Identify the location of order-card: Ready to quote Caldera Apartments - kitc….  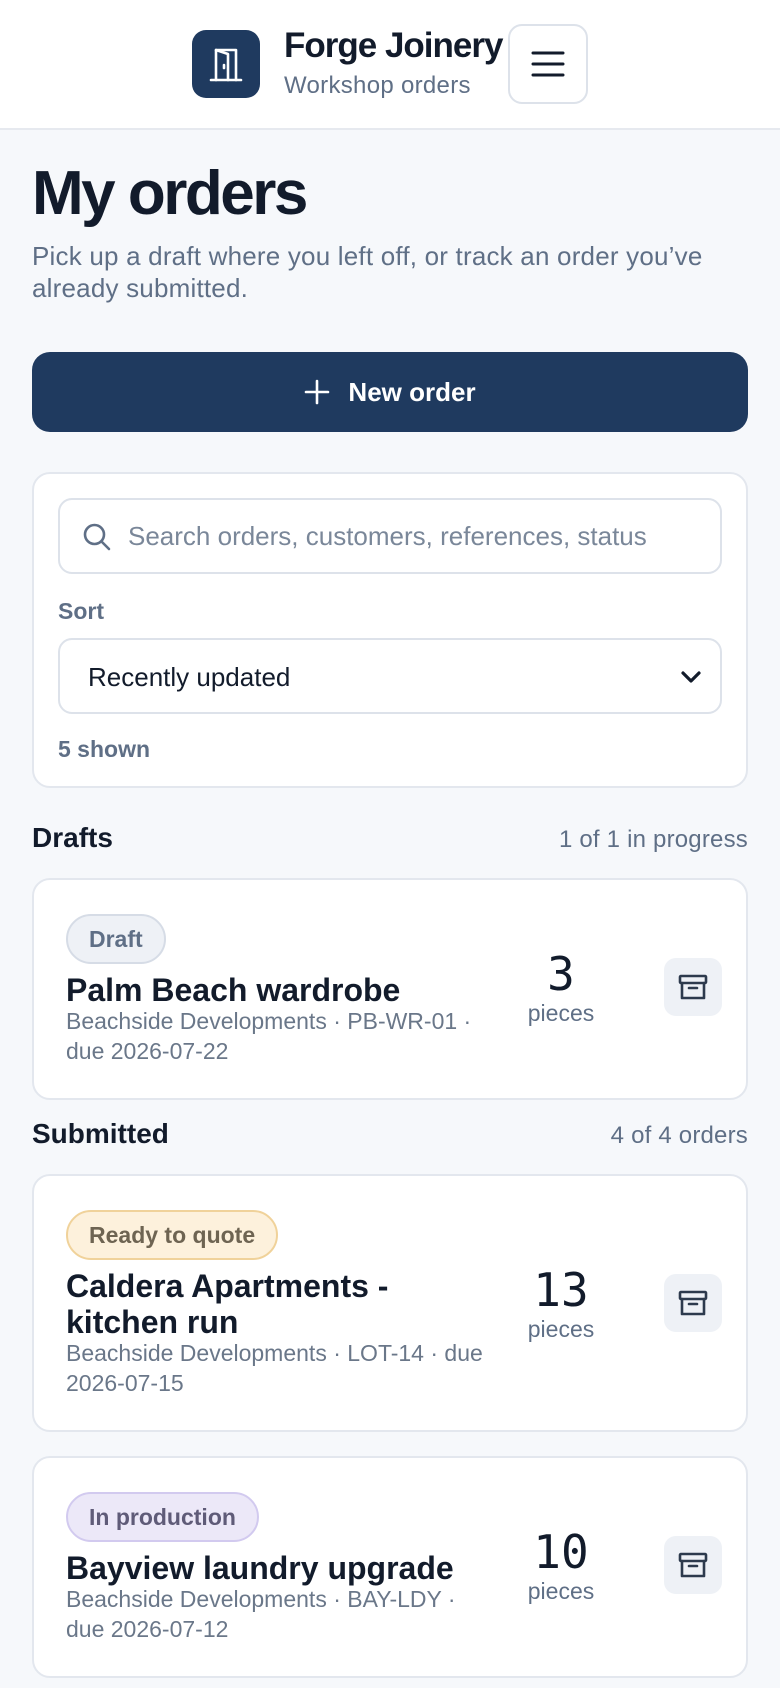
(390, 1303).